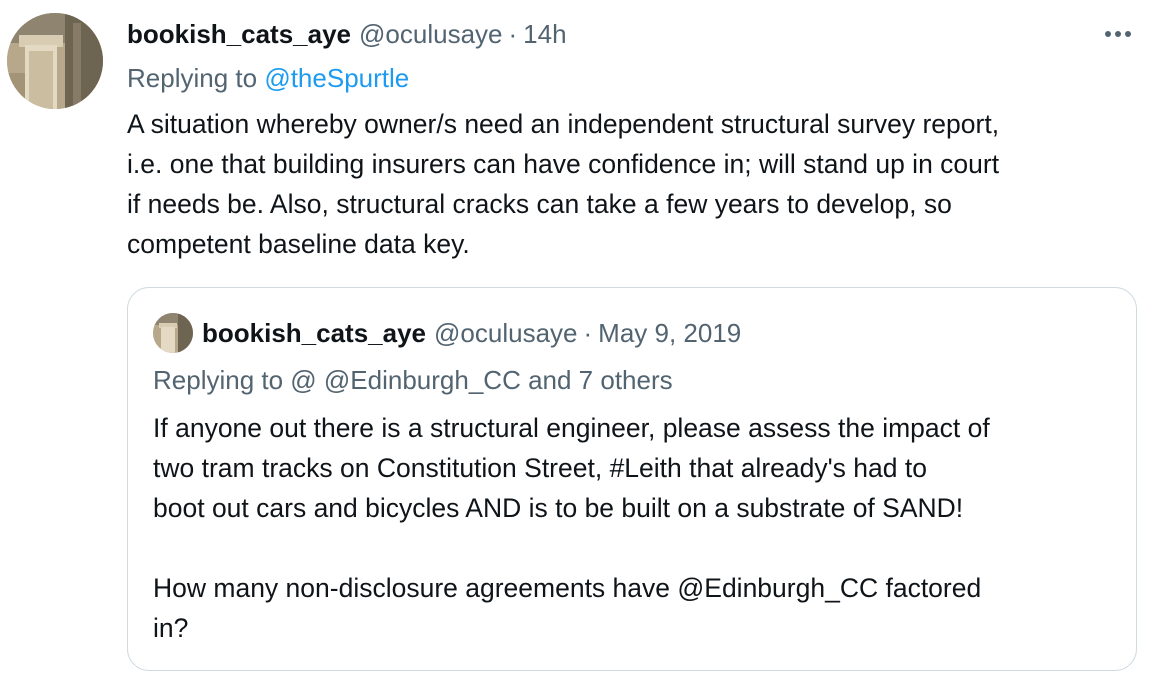 The height and width of the screenshot is (694, 1162). Describe the element at coordinates (1118, 34) in the screenshot. I see `more-options-button` at that location.